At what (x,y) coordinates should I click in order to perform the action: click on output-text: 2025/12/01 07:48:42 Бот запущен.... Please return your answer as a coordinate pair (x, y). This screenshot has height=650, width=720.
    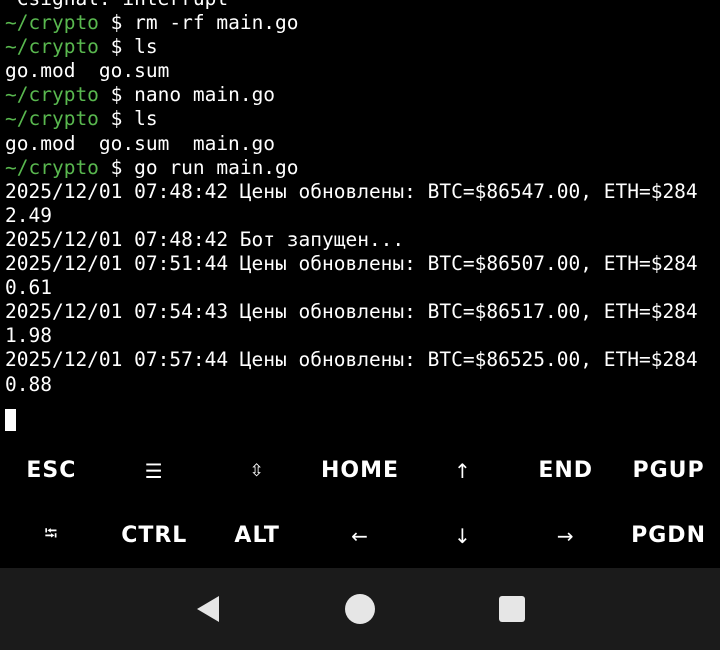
    Looking at the image, I should click on (205, 239).